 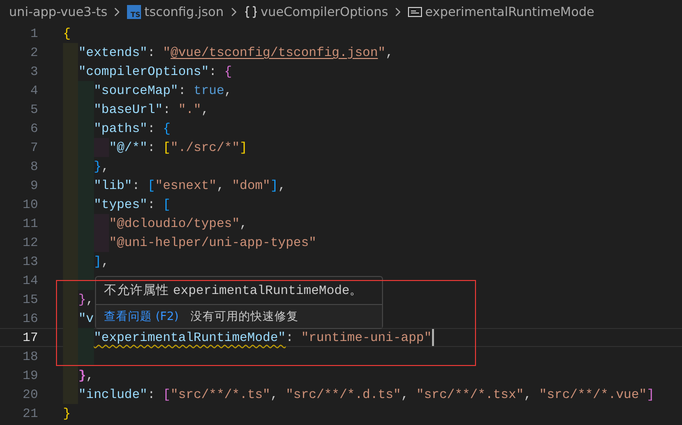 I want to click on line-number: 9, so click(x=33, y=186).